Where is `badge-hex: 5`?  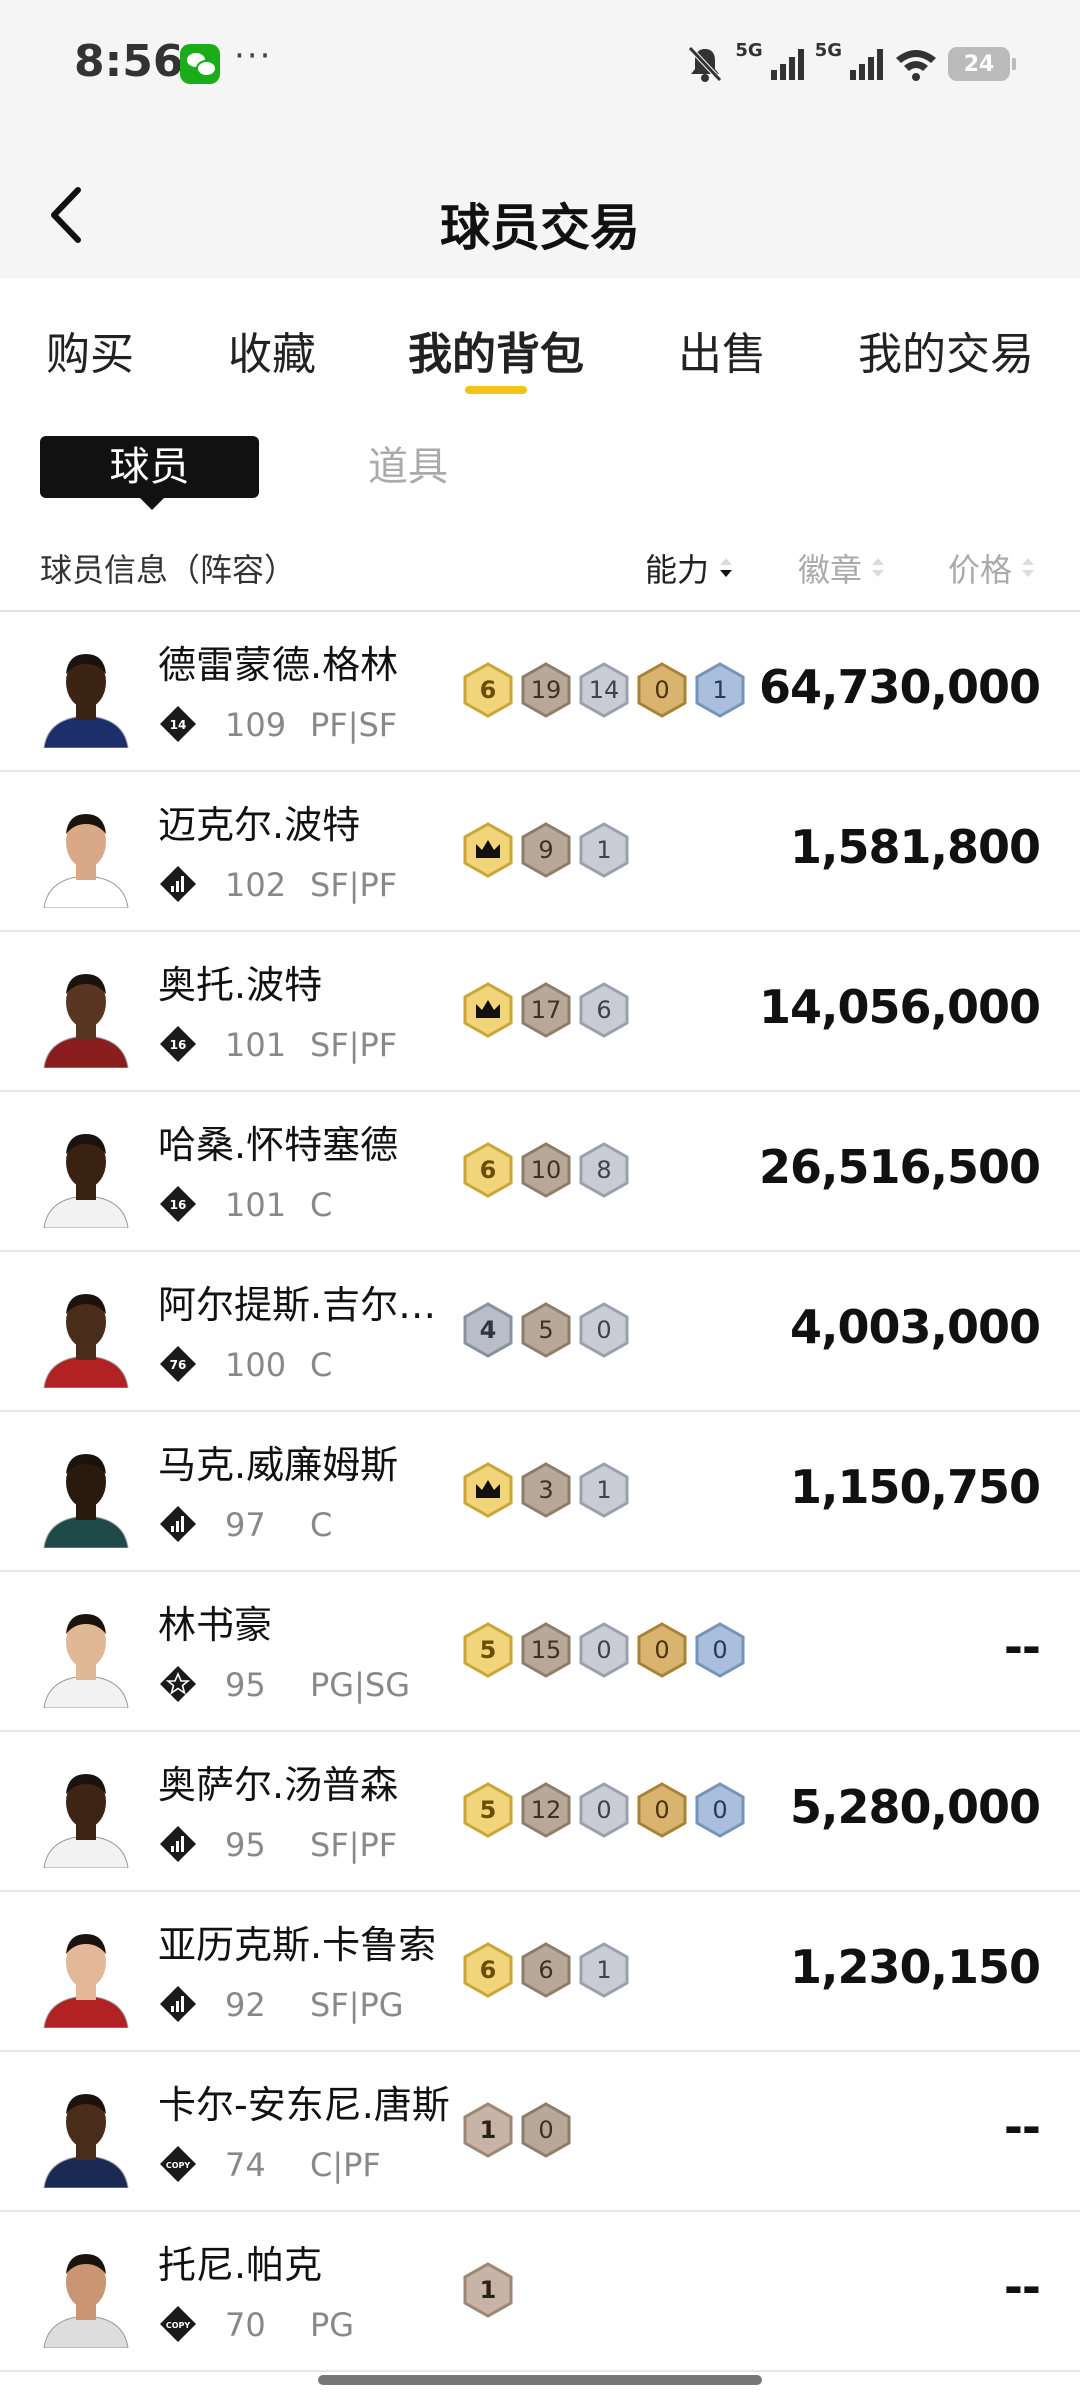
badge-hex: 5 is located at coordinates (546, 1330).